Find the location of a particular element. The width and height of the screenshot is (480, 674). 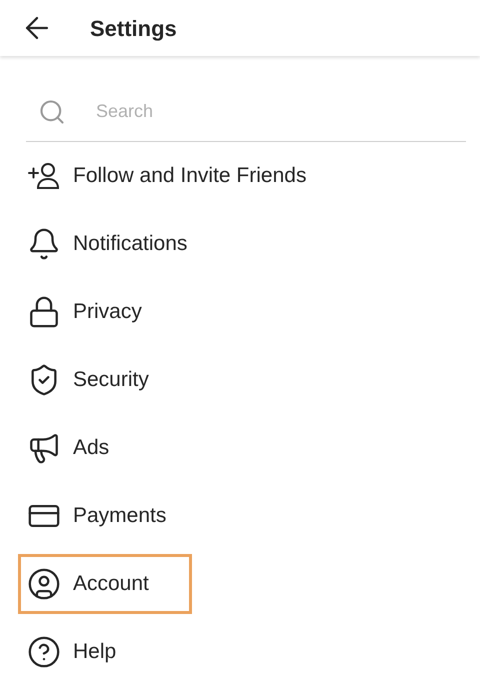

help-icon is located at coordinates (44, 652).